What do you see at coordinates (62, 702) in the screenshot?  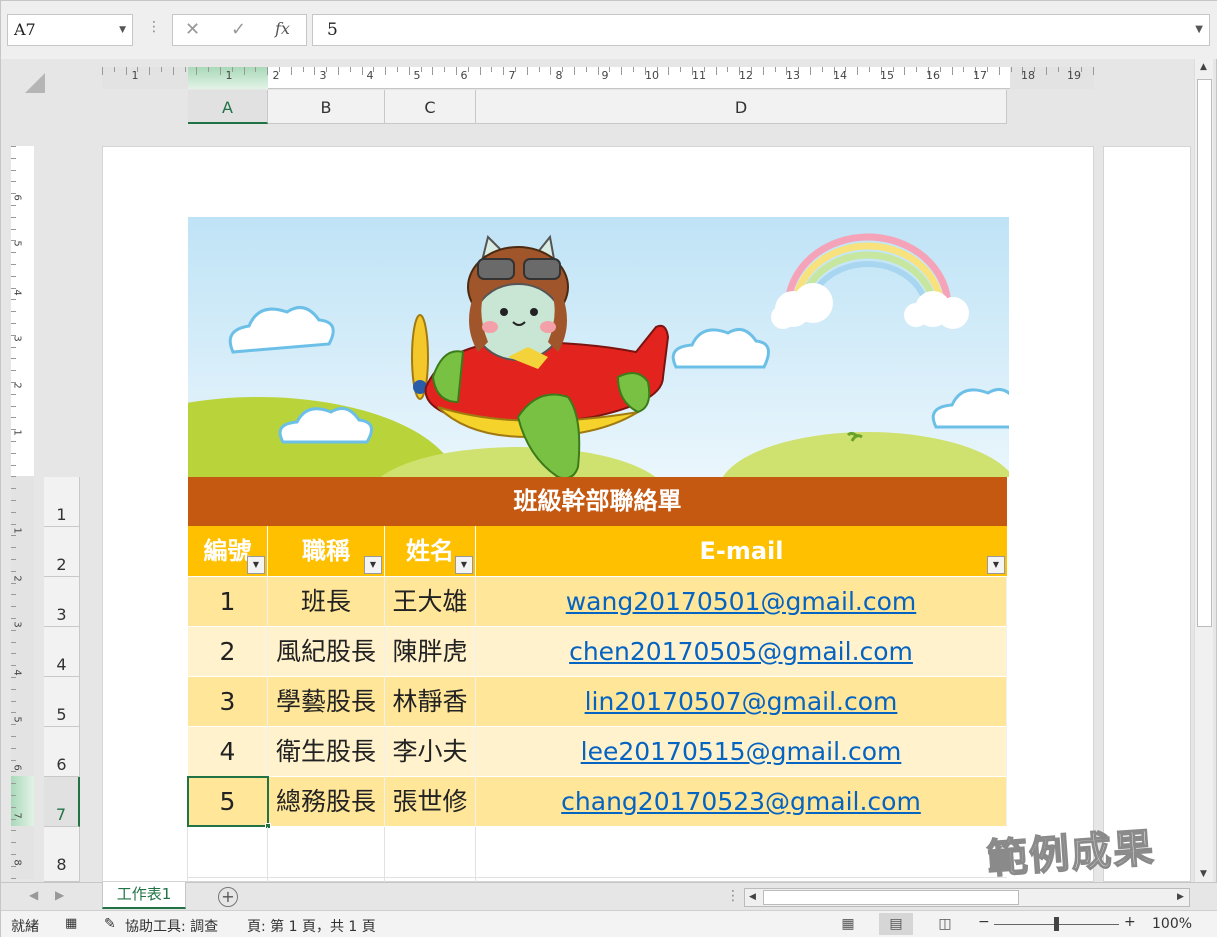 I see `row-header-5: 5` at bounding box center [62, 702].